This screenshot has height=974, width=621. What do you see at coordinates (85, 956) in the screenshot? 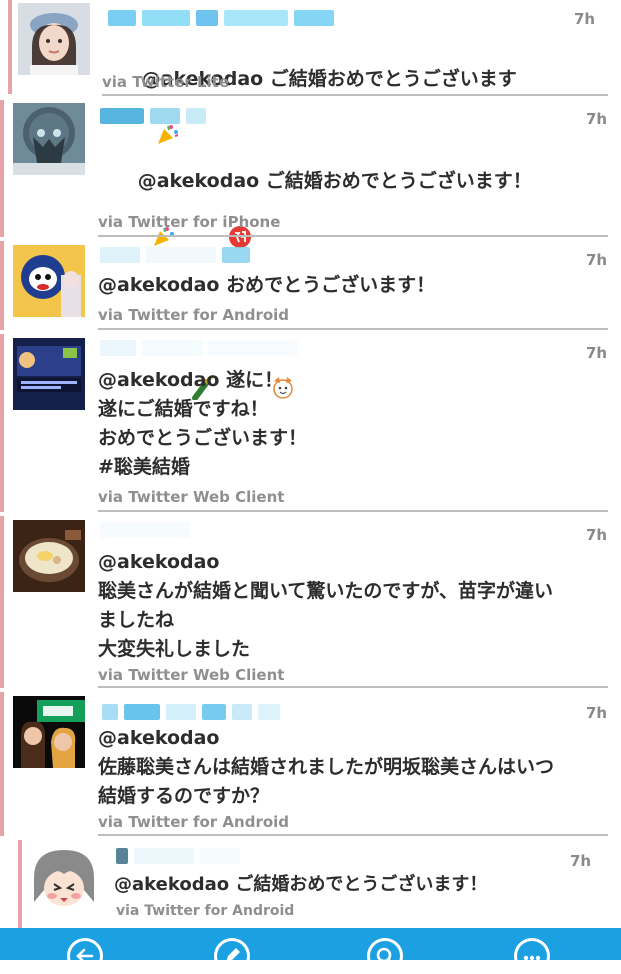
I see `back-icon` at bounding box center [85, 956].